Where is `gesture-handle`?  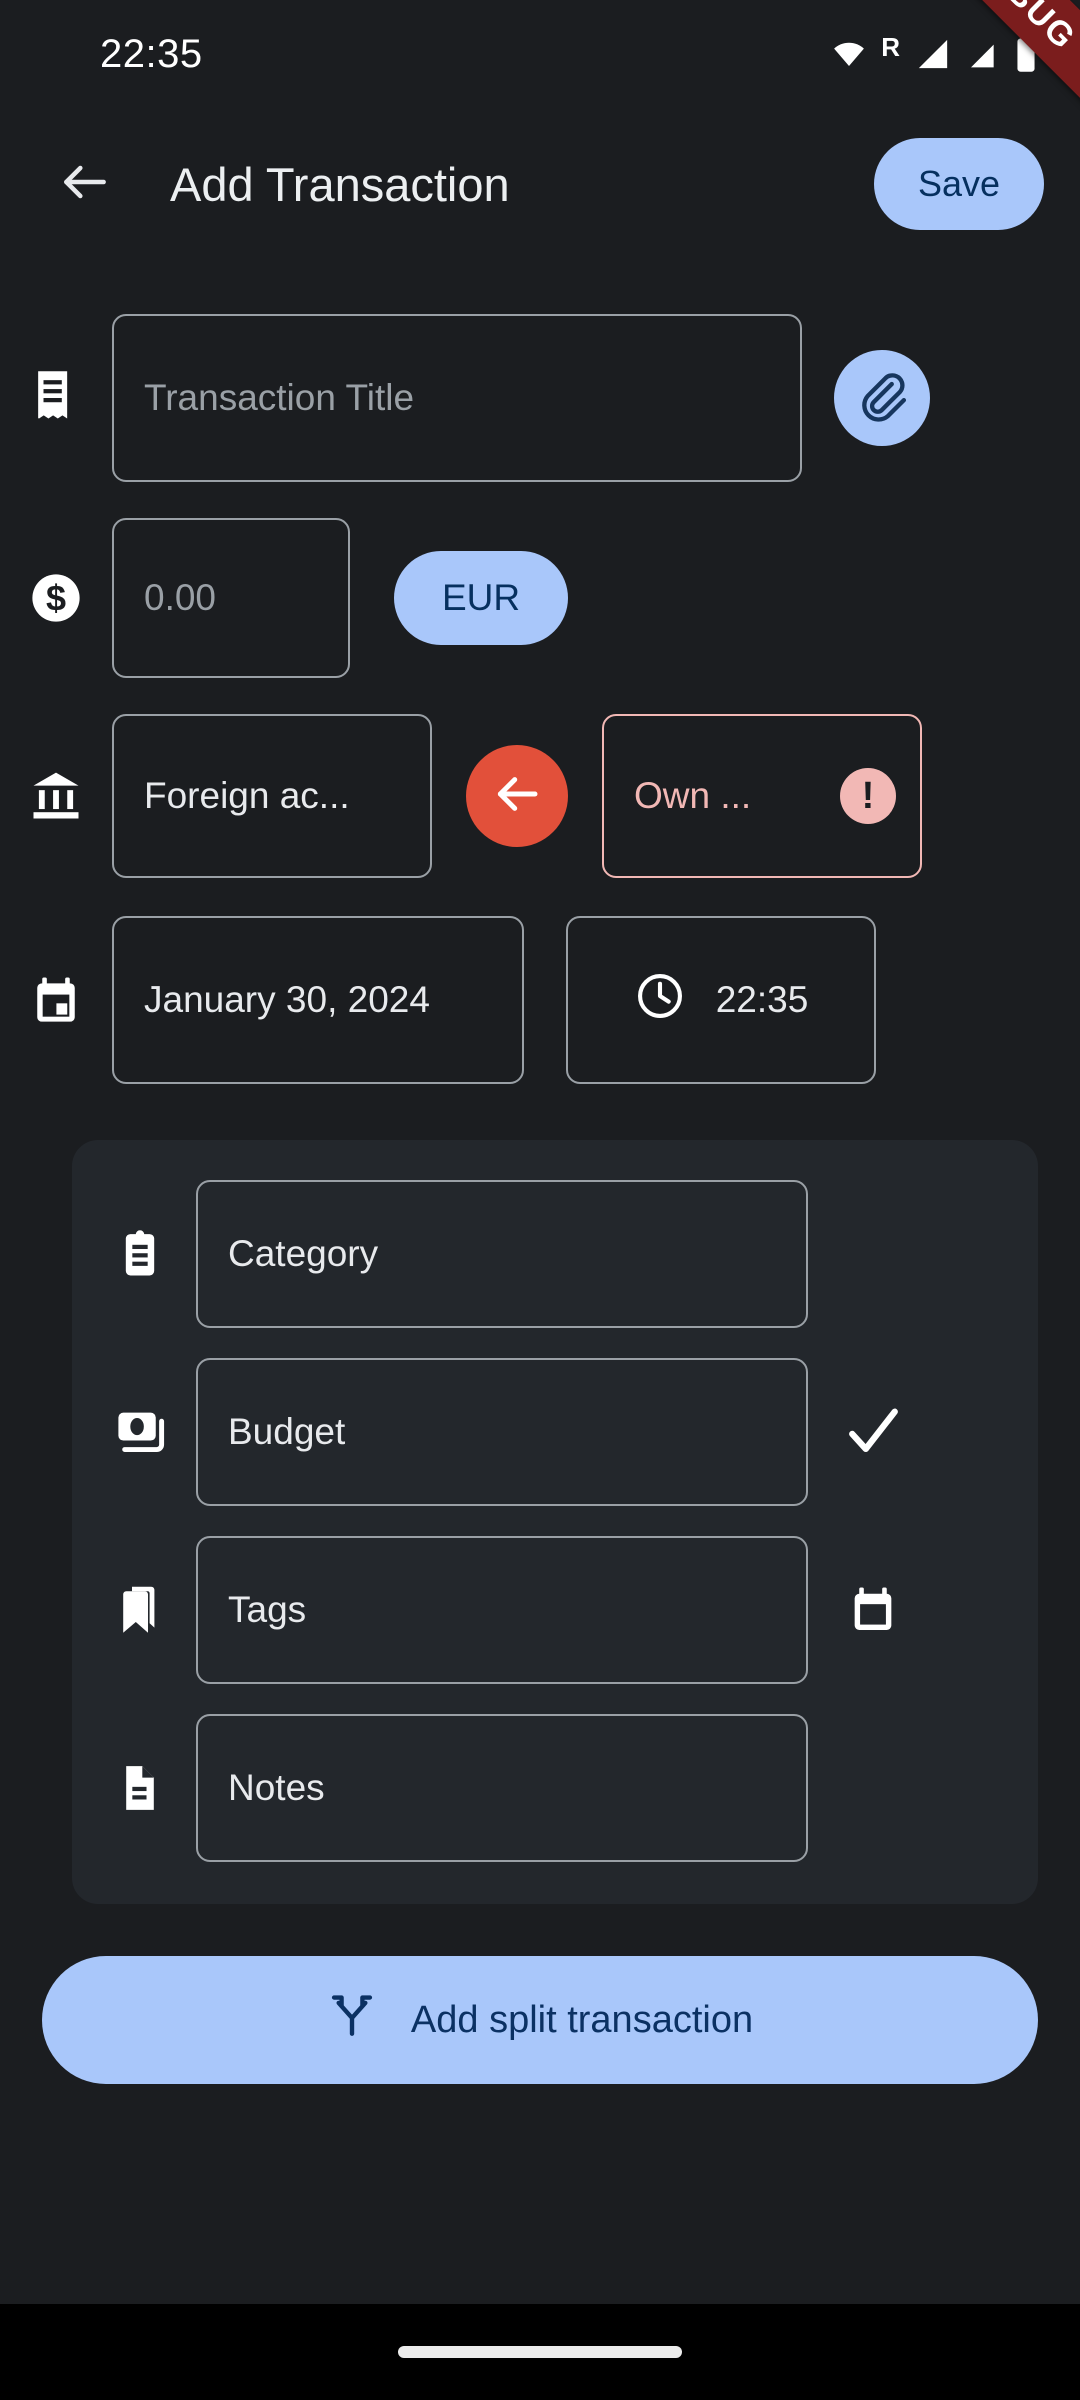 gesture-handle is located at coordinates (540, 2352).